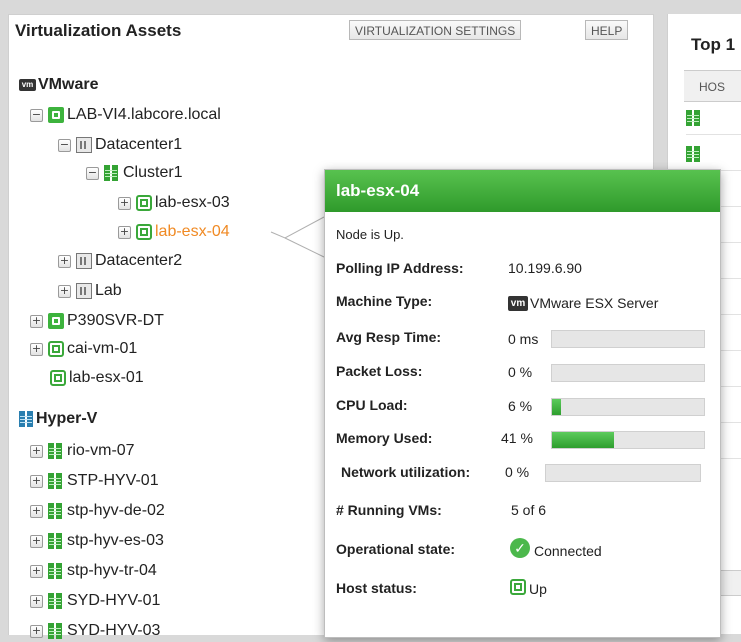 The image size is (741, 642). Describe the element at coordinates (116, 510) in the screenshot. I see `tree-item-label: stp-hyv-de-02` at that location.